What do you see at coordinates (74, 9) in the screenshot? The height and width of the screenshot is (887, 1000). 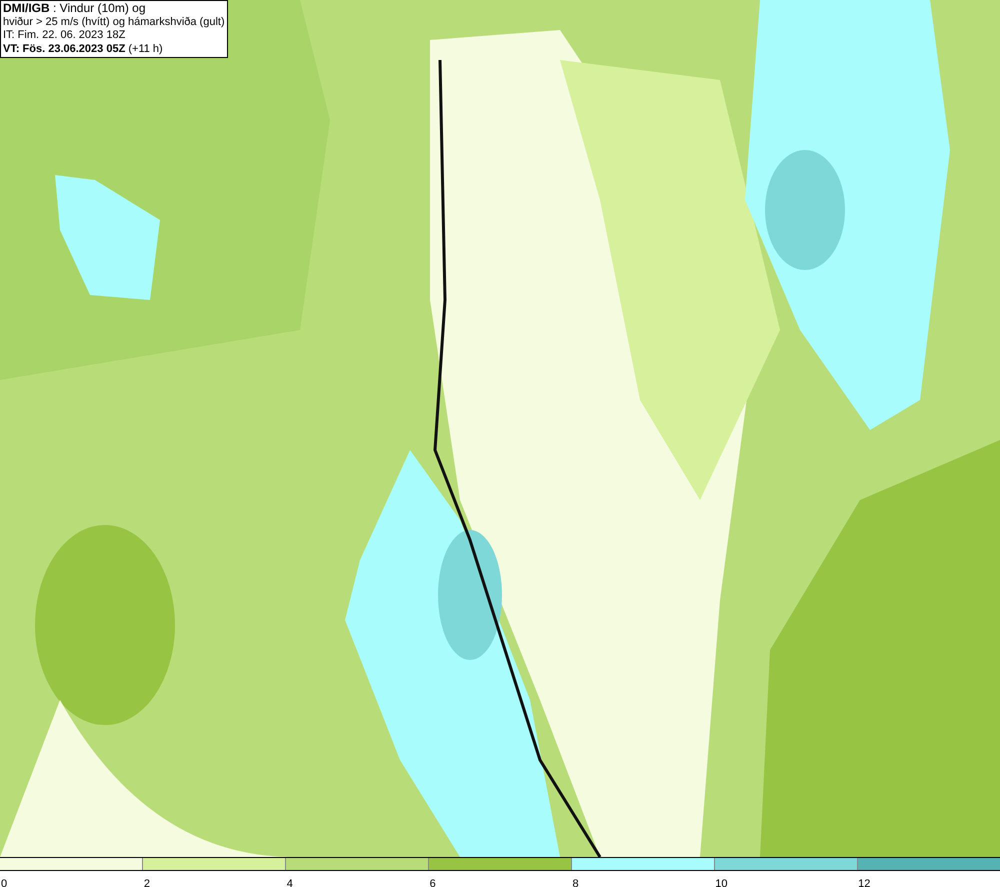 I see `caption-line: DMI/IGB : Vindur (10m) og` at bounding box center [74, 9].